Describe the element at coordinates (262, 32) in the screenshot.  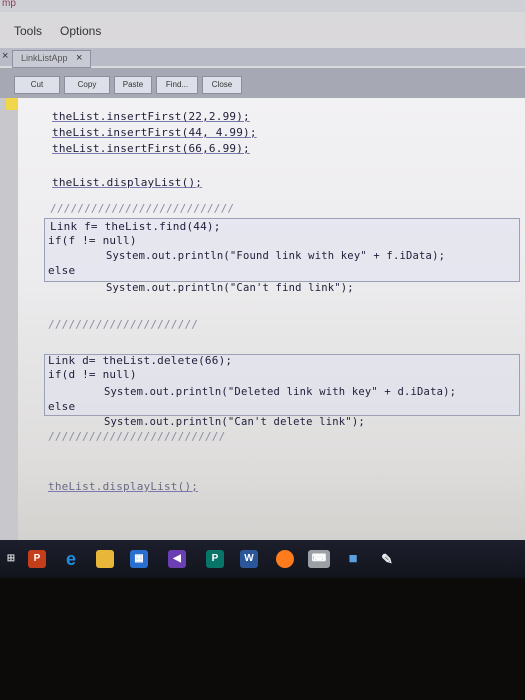
I see `menu-bar: Tools Options` at that location.